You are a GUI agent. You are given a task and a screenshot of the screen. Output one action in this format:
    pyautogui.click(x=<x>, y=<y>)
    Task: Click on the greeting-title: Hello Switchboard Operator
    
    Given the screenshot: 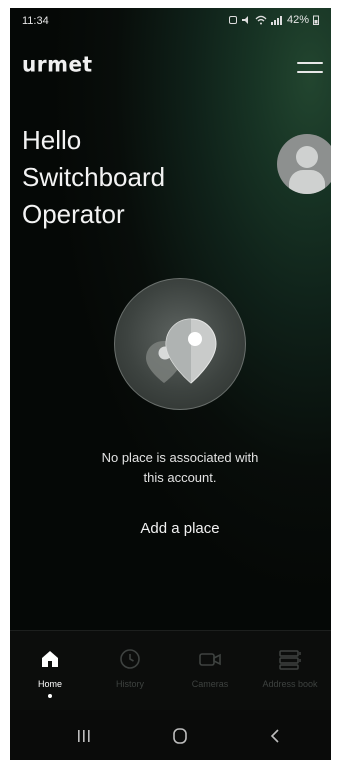 What is the action you would take?
    pyautogui.click(x=93, y=177)
    